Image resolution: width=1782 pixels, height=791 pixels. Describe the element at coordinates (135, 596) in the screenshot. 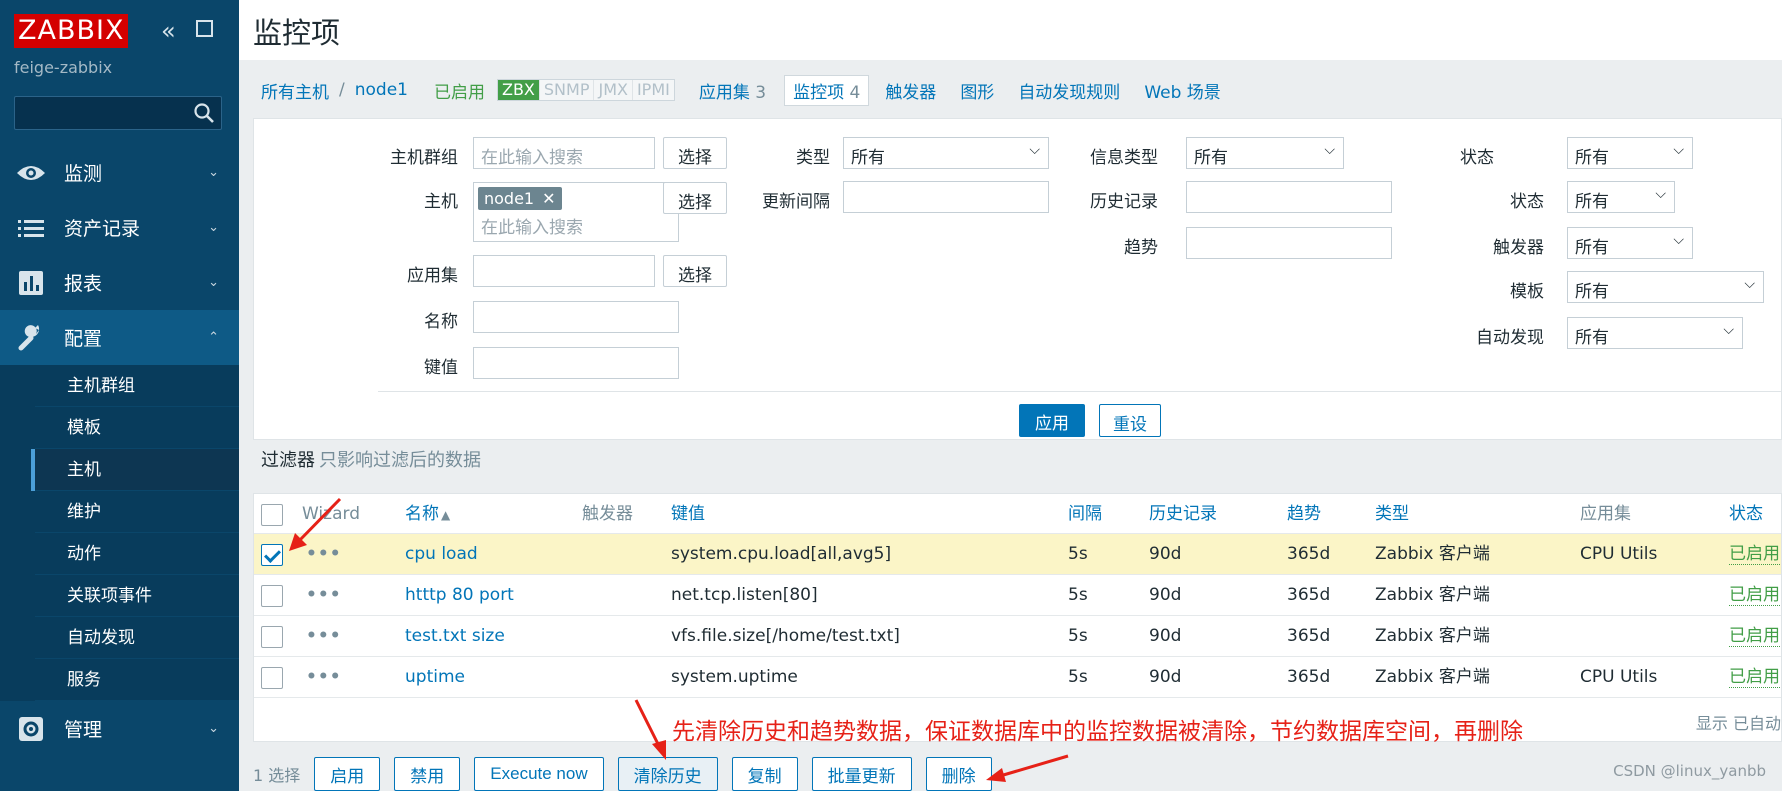

I see `sidebar-item-event-correlation: 关联项事件` at that location.